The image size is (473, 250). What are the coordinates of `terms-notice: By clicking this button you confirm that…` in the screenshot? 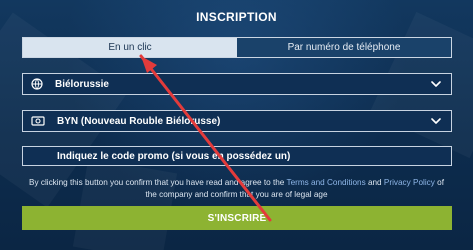 It's located at (236, 189).